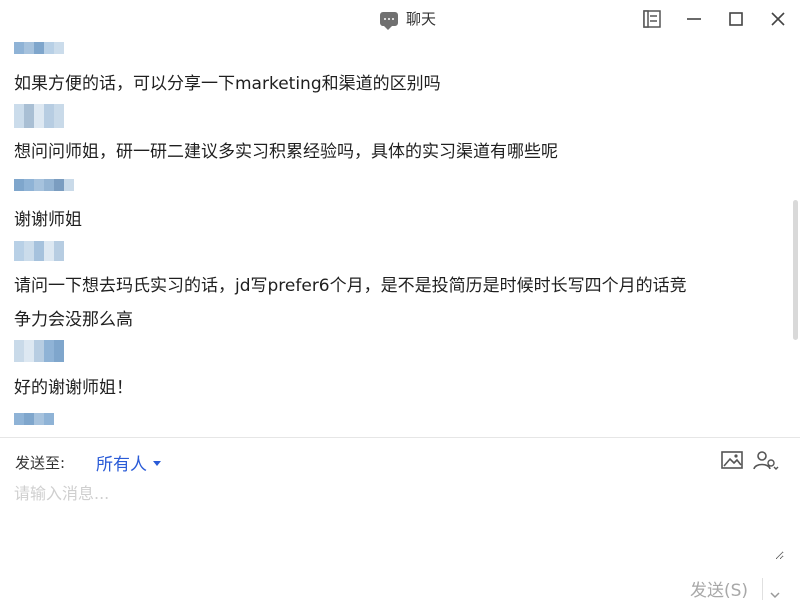  Describe the element at coordinates (400, 437) in the screenshot. I see `input-divider` at that location.